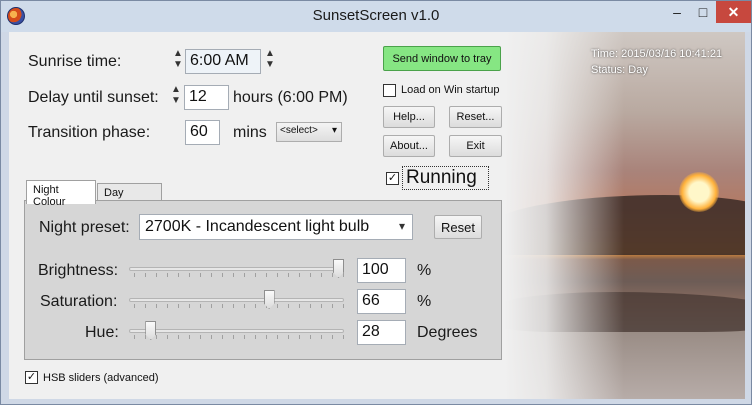 The image size is (752, 405). What do you see at coordinates (733, 12) in the screenshot?
I see `close-button: ✕` at bounding box center [733, 12].